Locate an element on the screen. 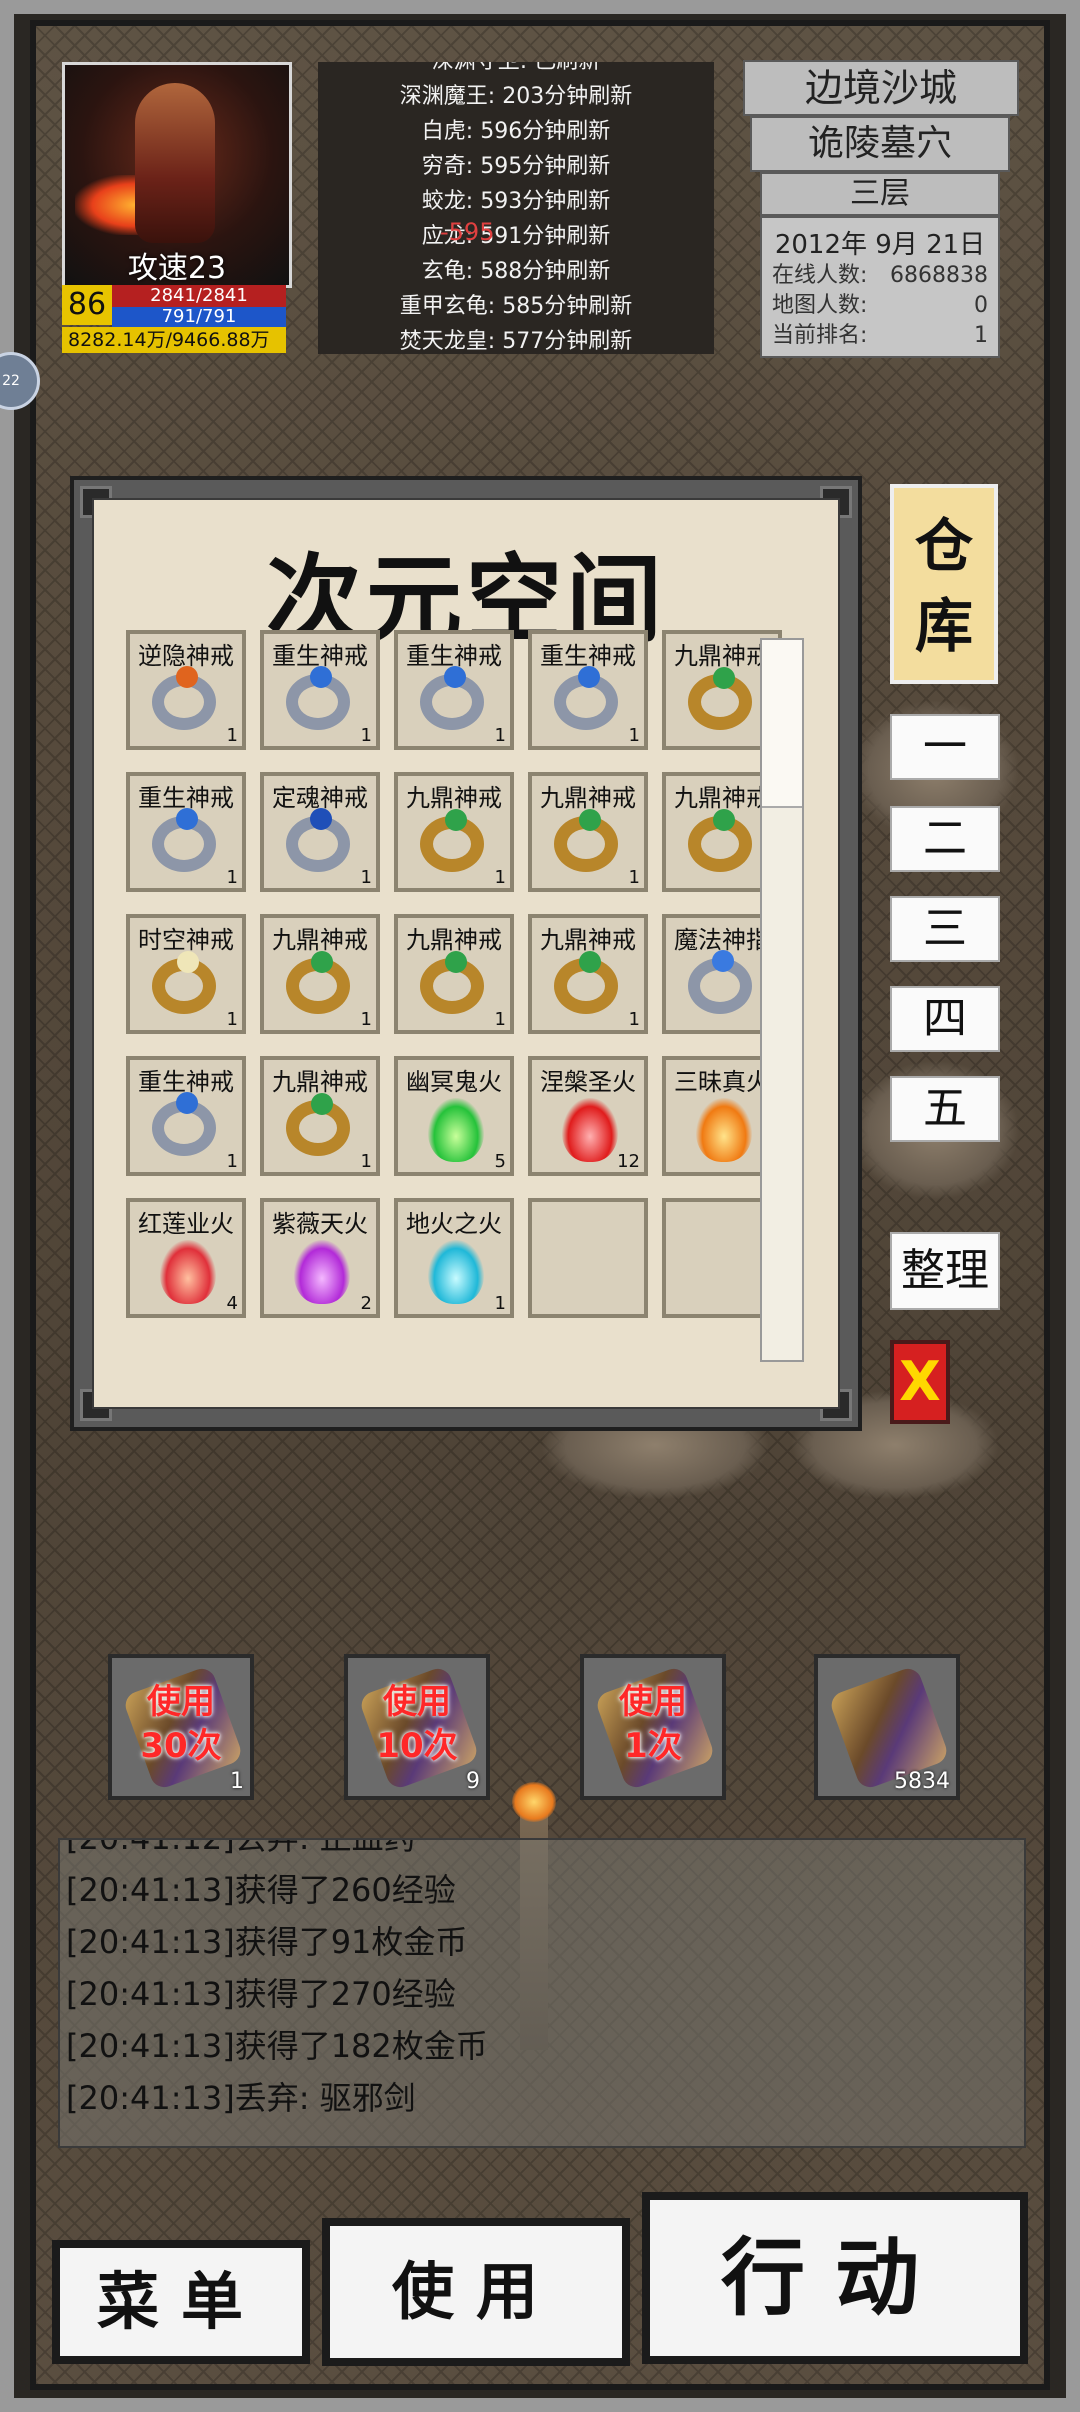 This screenshot has height=2412, width=1080. exp-bar: 8282.14万/9466.88万 is located at coordinates (174, 340).